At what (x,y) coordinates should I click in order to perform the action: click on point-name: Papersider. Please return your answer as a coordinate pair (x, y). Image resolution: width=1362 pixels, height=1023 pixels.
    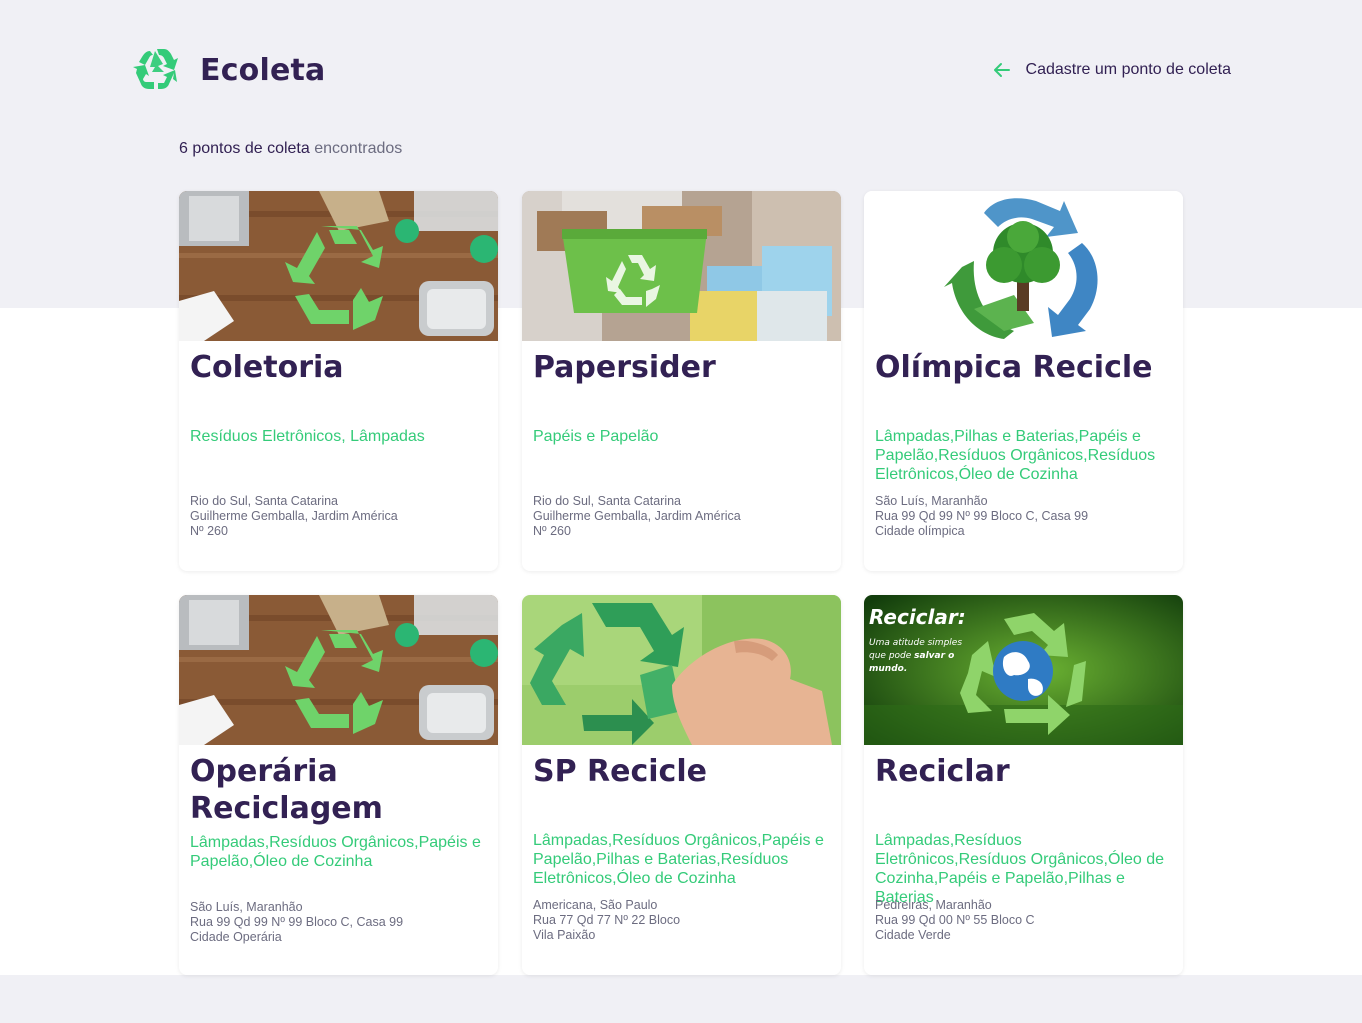
    Looking at the image, I should click on (624, 367).